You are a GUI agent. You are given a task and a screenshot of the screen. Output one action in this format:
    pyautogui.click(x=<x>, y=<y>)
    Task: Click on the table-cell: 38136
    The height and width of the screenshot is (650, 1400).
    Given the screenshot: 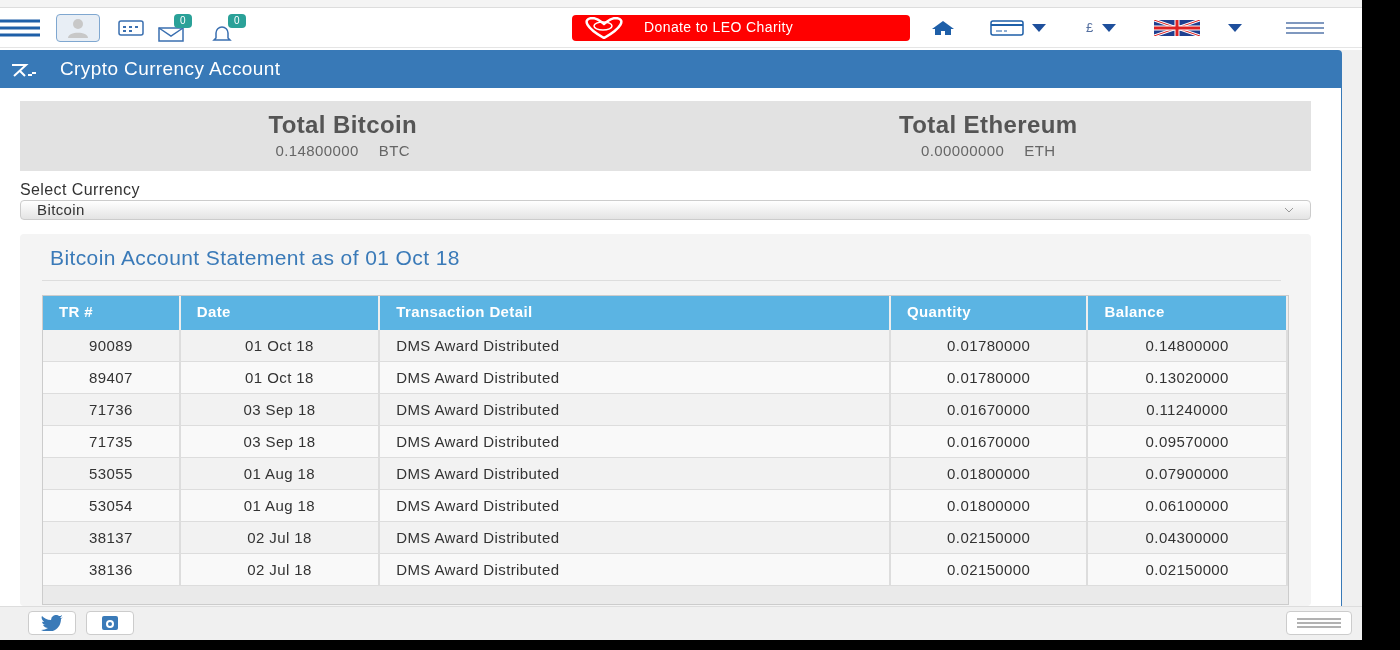 What is the action you would take?
    pyautogui.click(x=112, y=569)
    